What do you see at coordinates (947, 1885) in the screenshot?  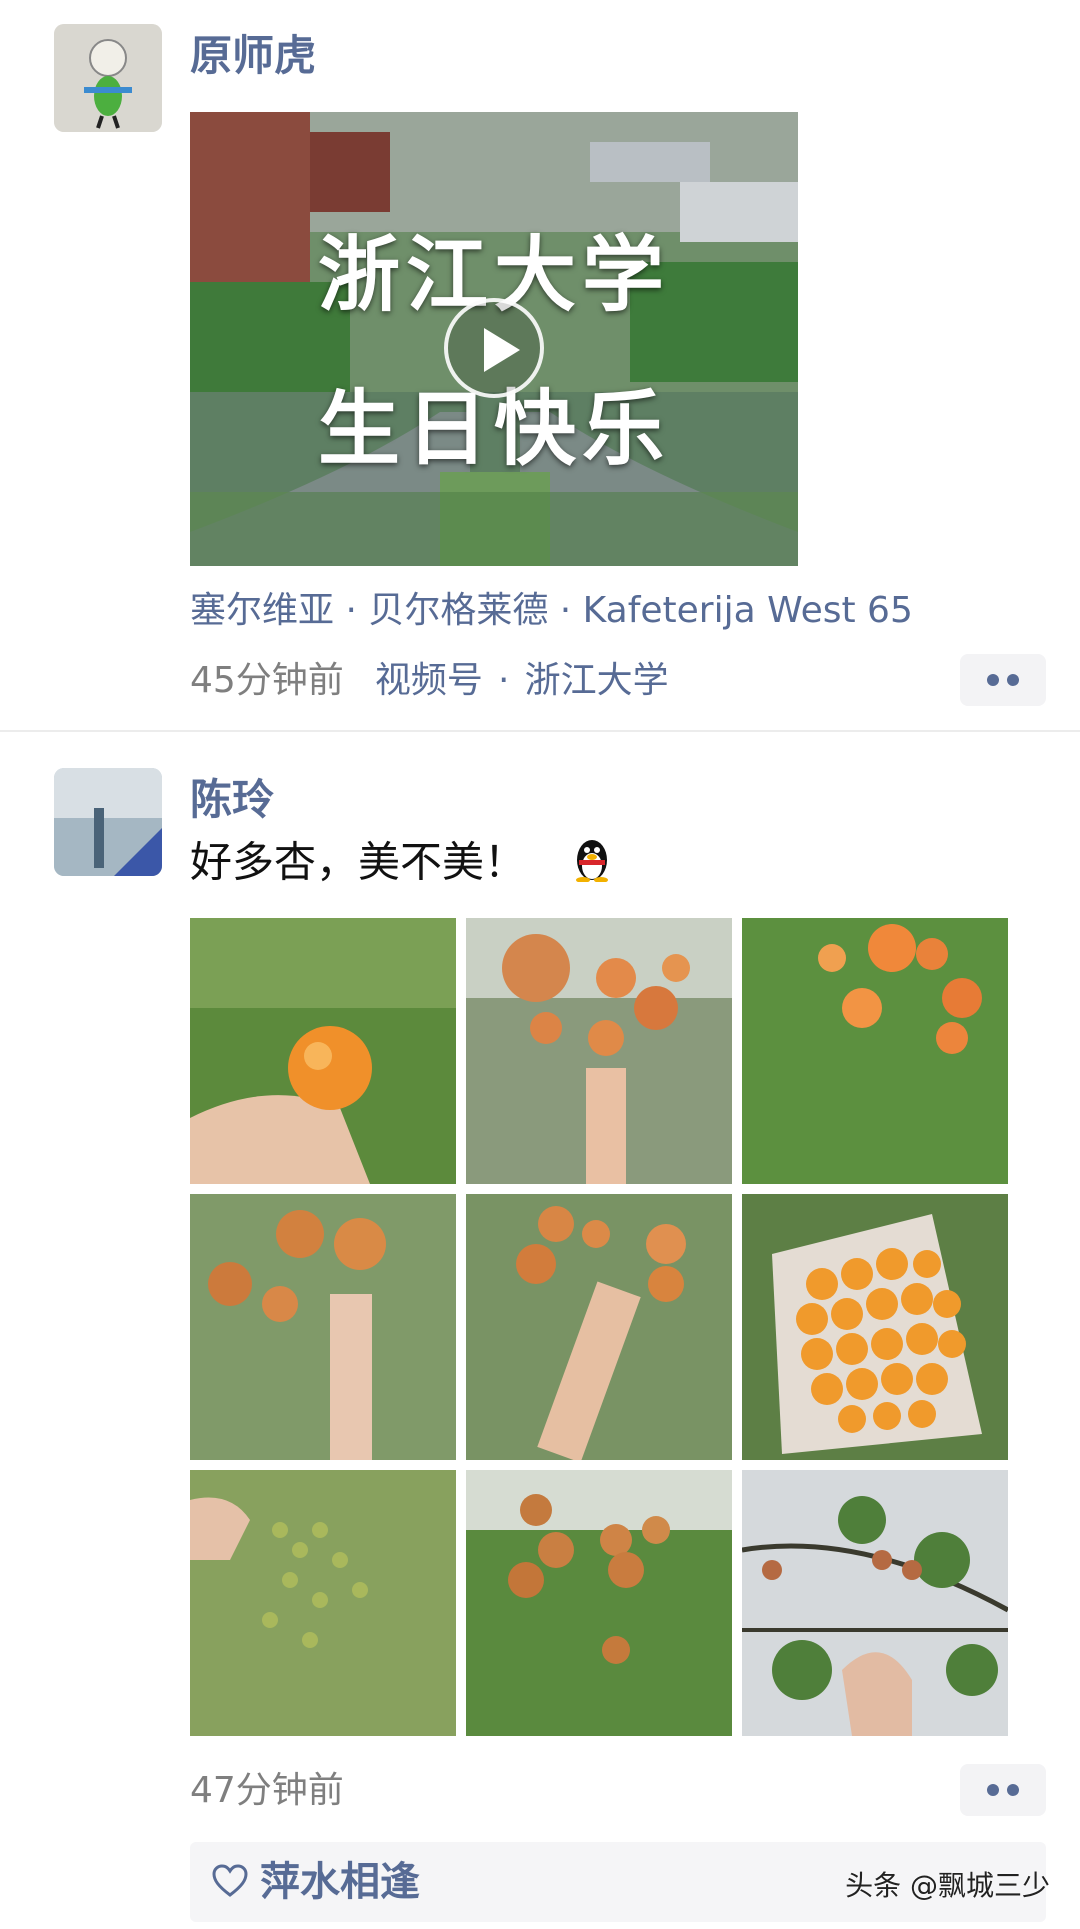 I see `watermark: 头条 @飘城三少` at bounding box center [947, 1885].